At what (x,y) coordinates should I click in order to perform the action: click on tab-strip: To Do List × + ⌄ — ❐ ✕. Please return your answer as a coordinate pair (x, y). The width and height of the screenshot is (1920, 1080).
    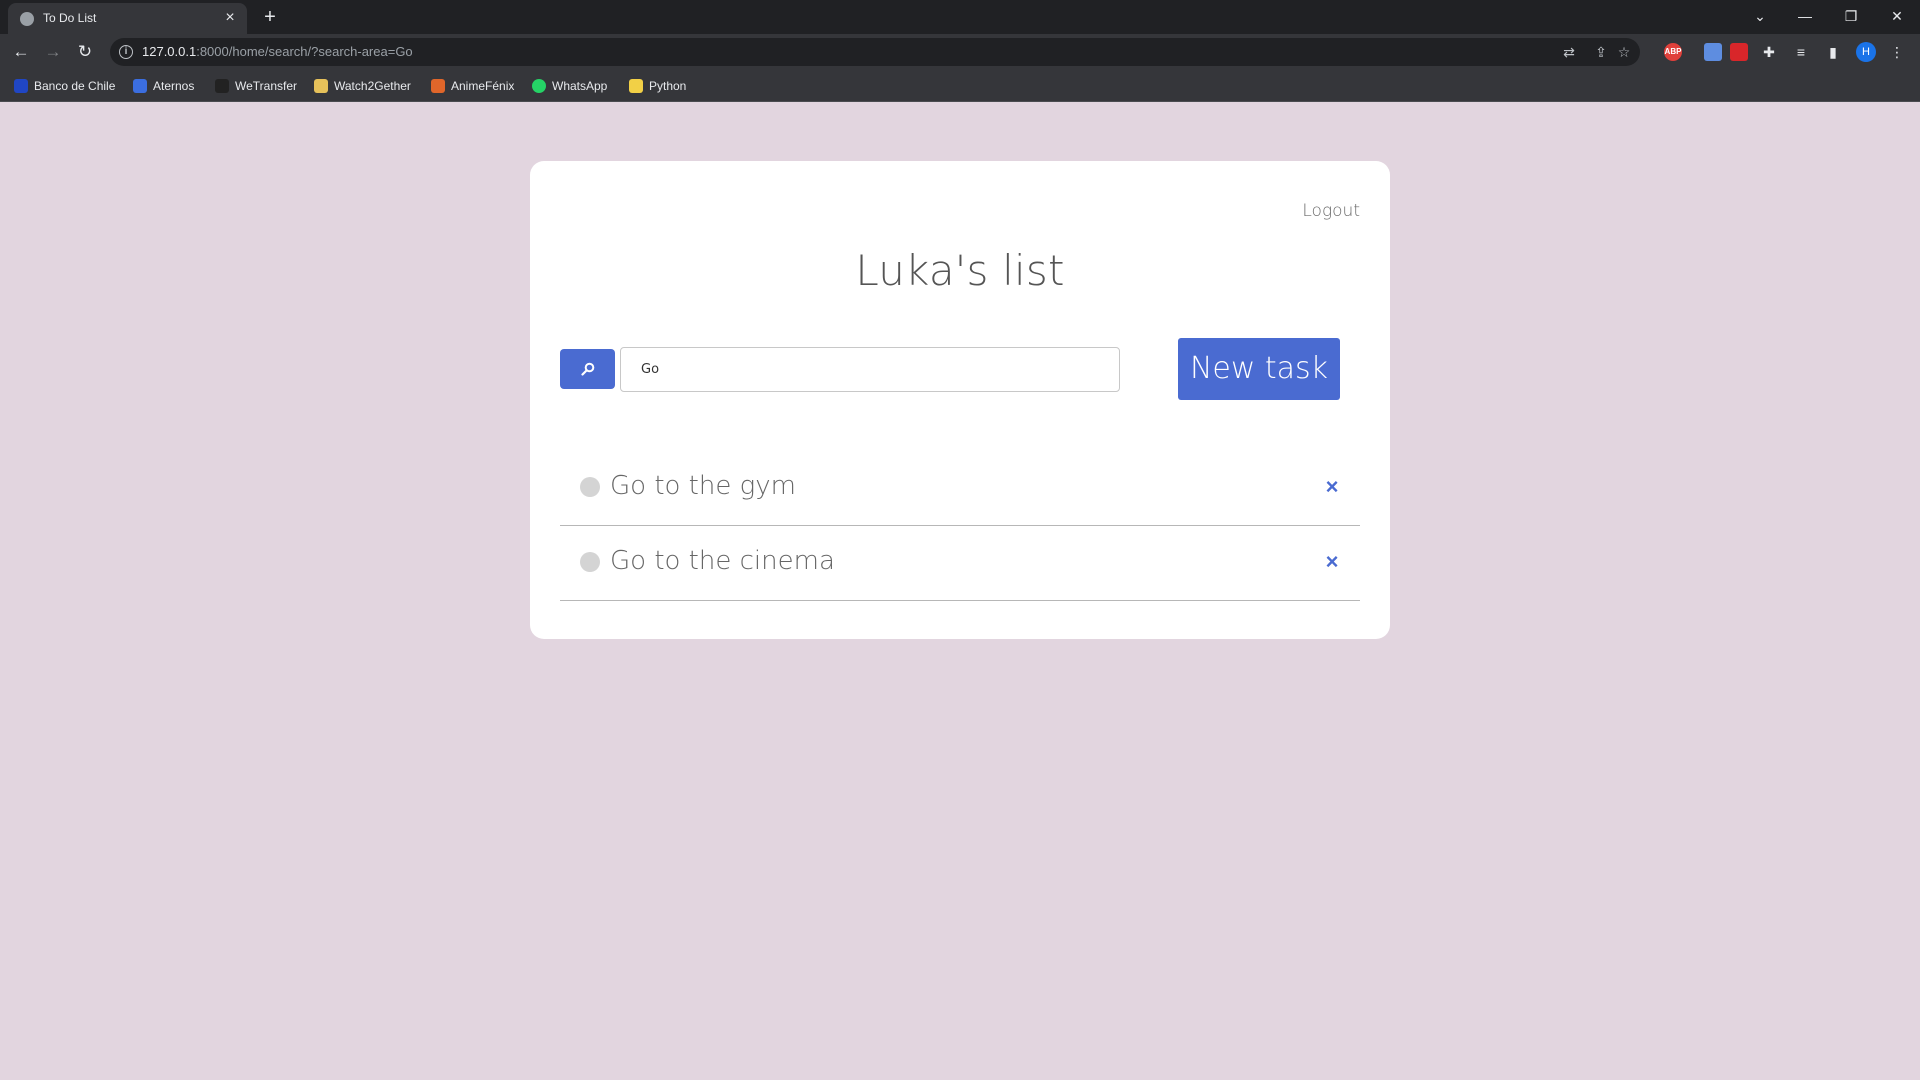
    Looking at the image, I should click on (960, 17).